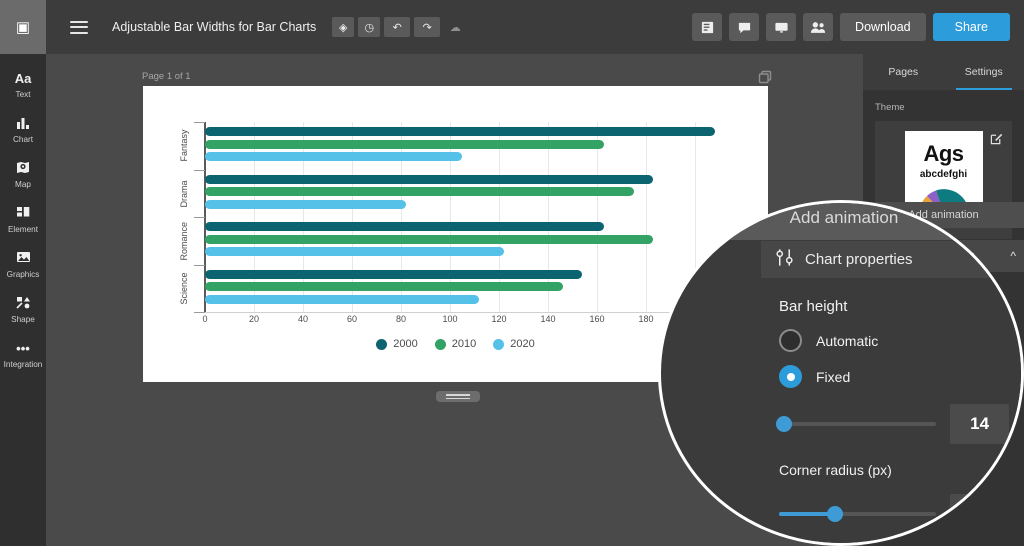 Image resolution: width=1024 pixels, height=546 pixels. What do you see at coordinates (23, 129) in the screenshot?
I see `sidebar-item-chart: Chart` at bounding box center [23, 129].